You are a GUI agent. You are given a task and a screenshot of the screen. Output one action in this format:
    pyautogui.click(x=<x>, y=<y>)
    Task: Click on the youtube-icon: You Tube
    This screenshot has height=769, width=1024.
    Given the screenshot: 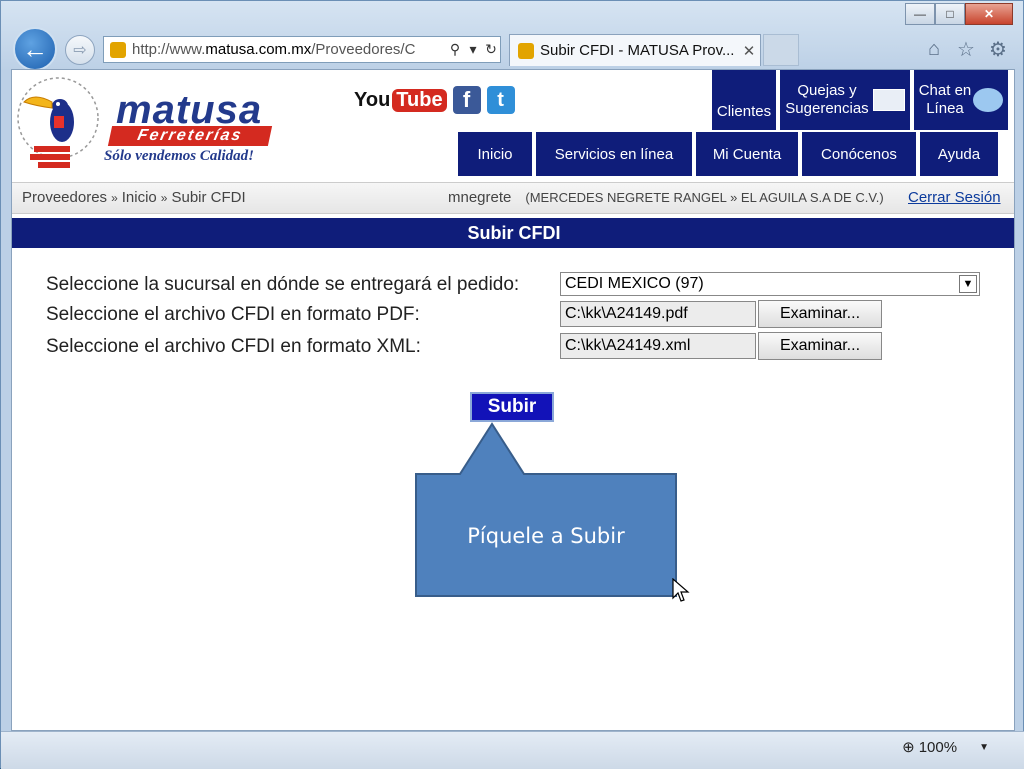 What is the action you would take?
    pyautogui.click(x=400, y=100)
    